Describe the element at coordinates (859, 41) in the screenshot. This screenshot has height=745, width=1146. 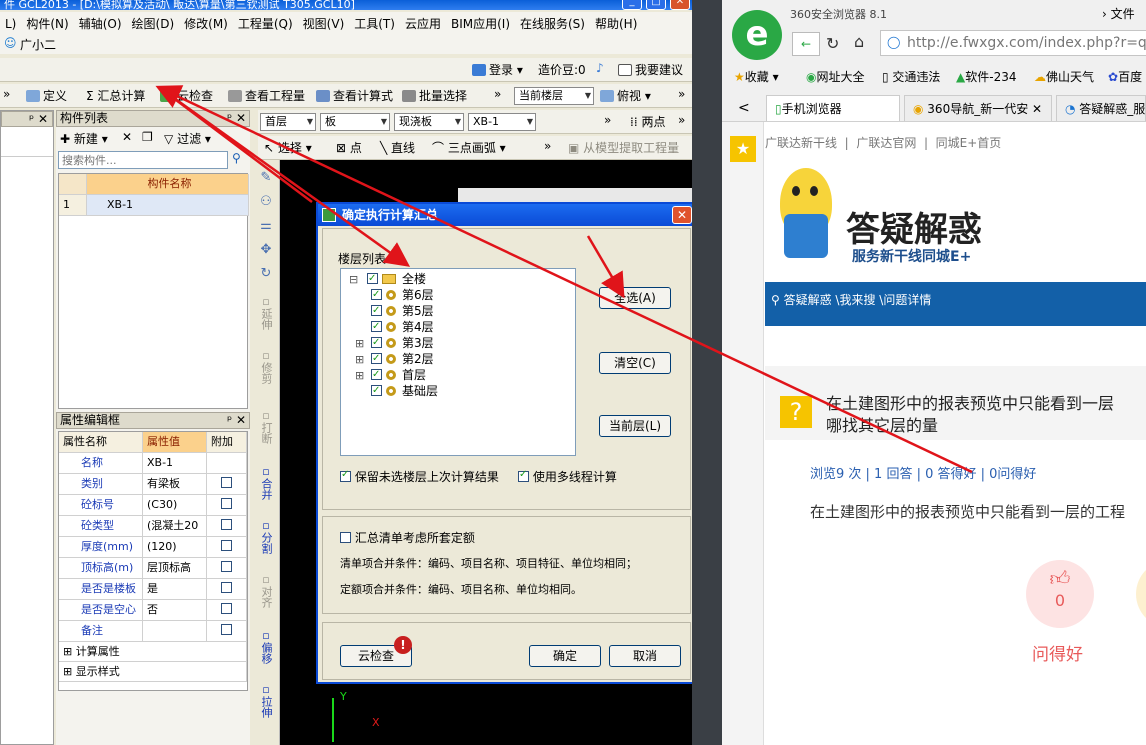
I see `home-icon: ⌂` at that location.